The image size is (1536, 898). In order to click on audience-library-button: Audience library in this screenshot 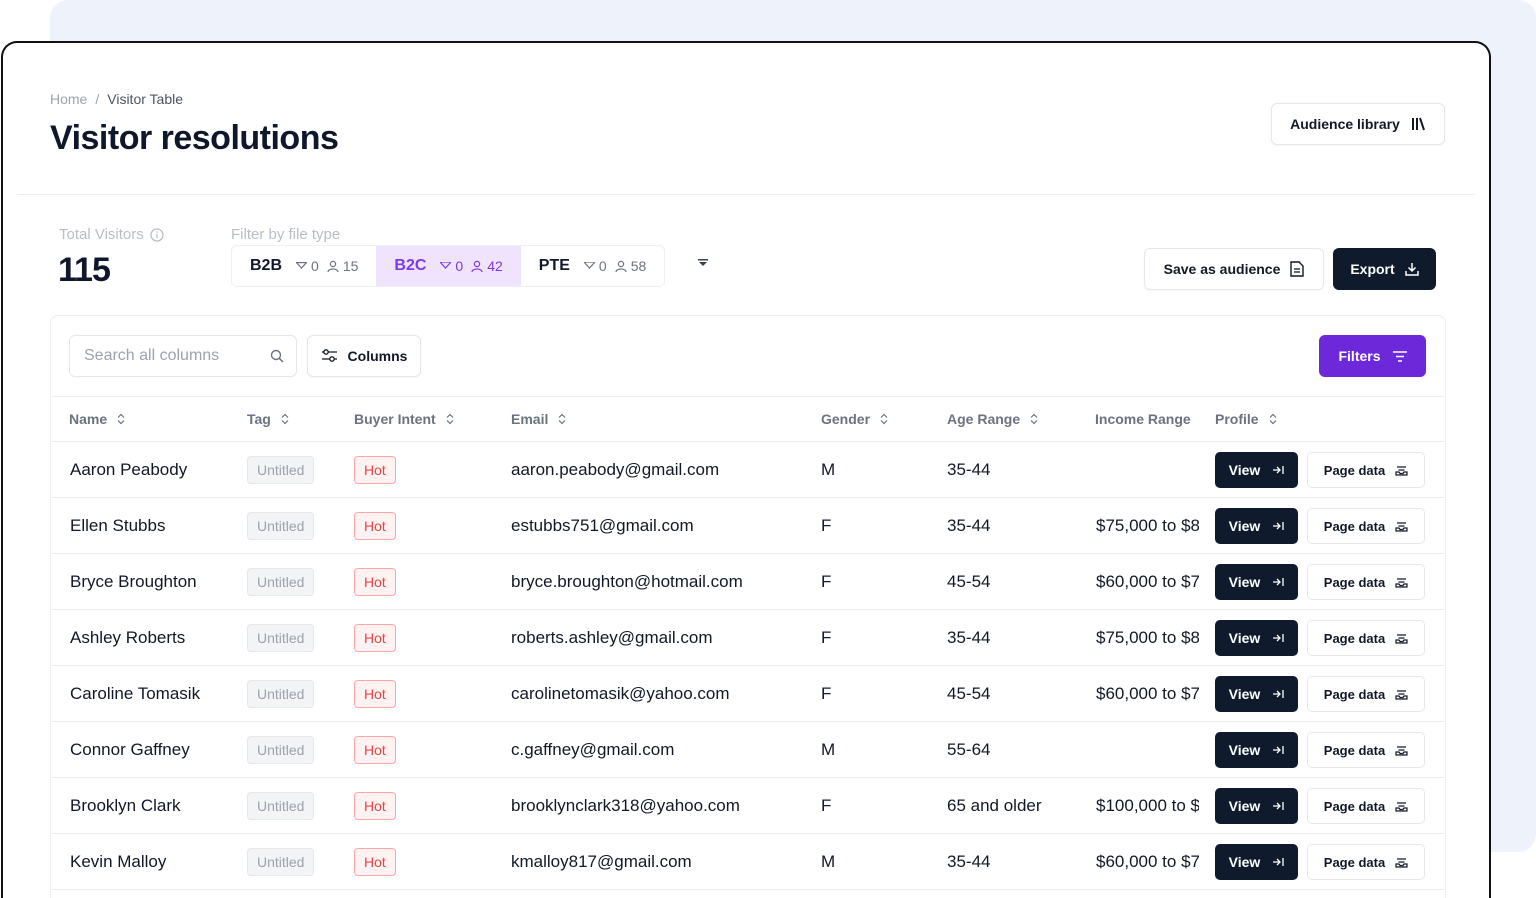, I will do `click(1358, 124)`.